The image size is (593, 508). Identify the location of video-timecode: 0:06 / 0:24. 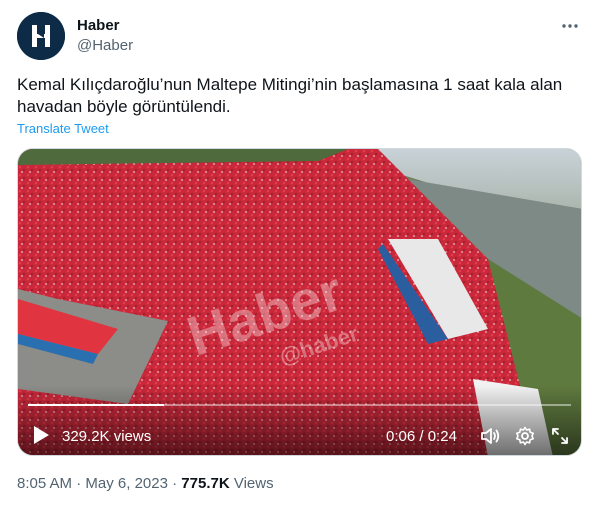
(421, 436).